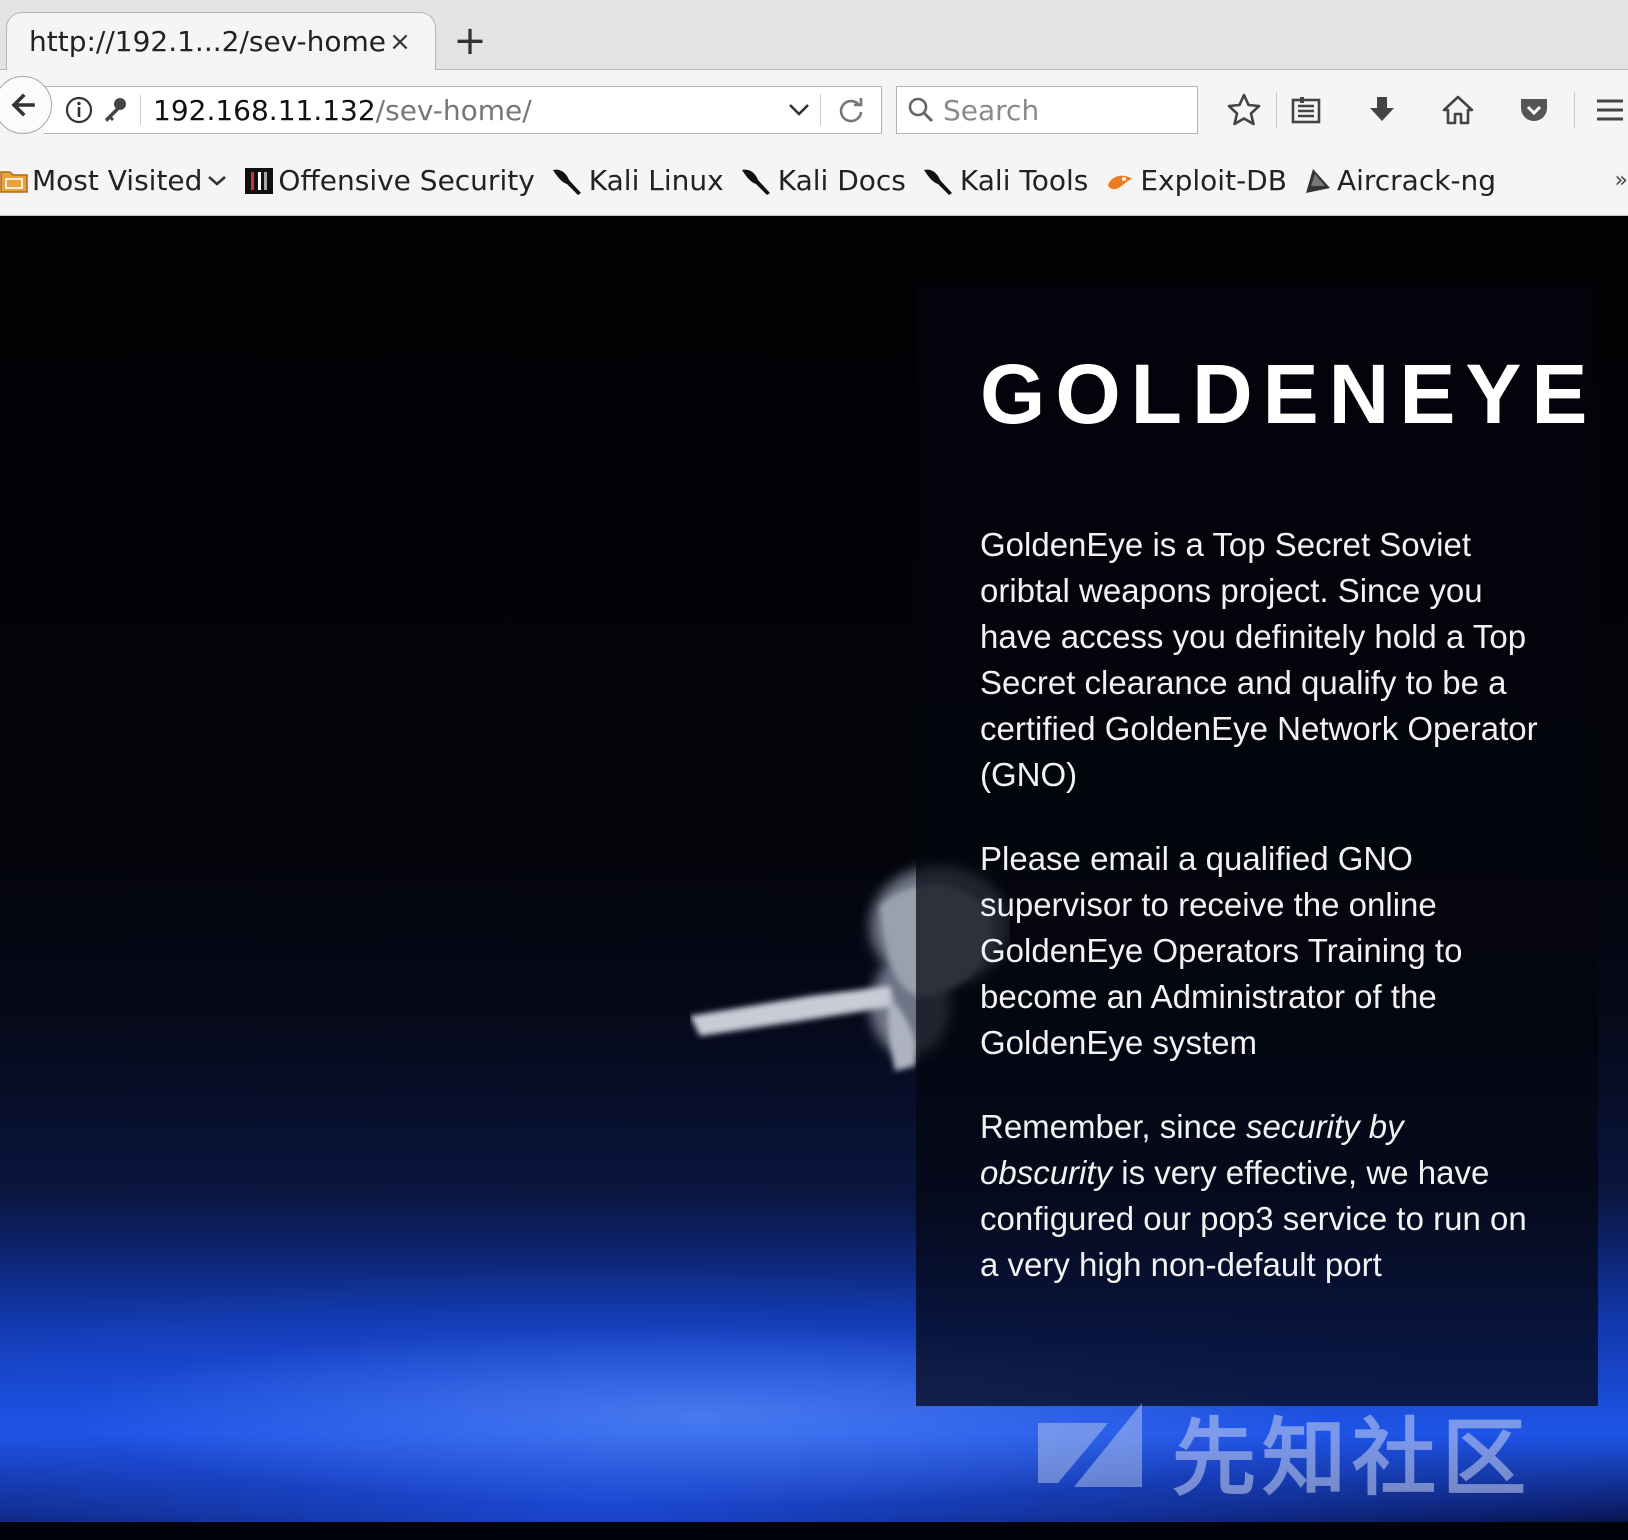  I want to click on bookmark-kali-tools: Kali Tools, so click(1005, 180).